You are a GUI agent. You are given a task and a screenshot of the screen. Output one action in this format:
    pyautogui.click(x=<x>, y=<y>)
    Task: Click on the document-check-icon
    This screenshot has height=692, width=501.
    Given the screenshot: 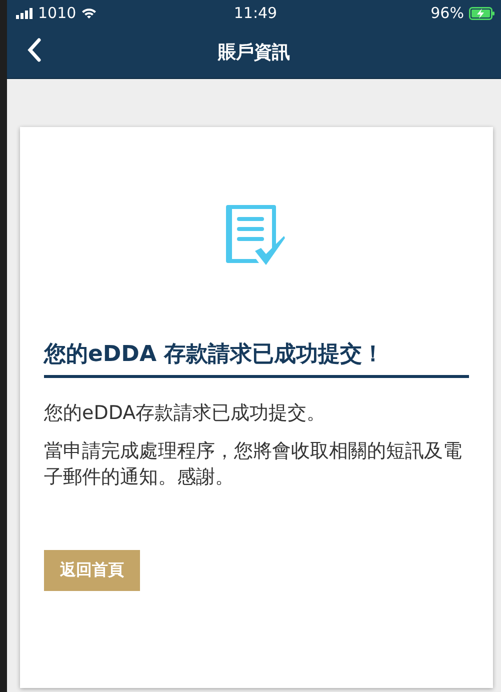 What is the action you would take?
    pyautogui.click(x=257, y=236)
    